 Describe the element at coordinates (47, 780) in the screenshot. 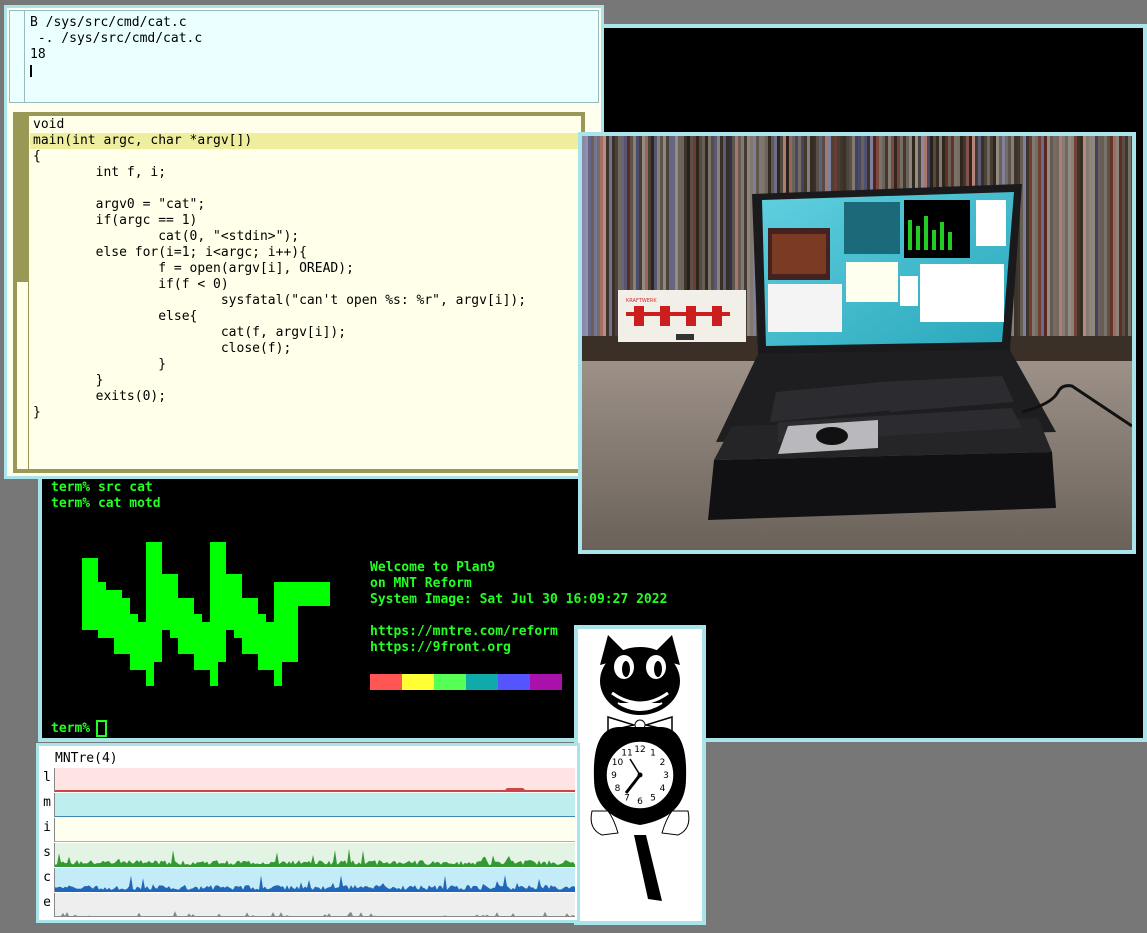

I see `stat-label: l` at that location.